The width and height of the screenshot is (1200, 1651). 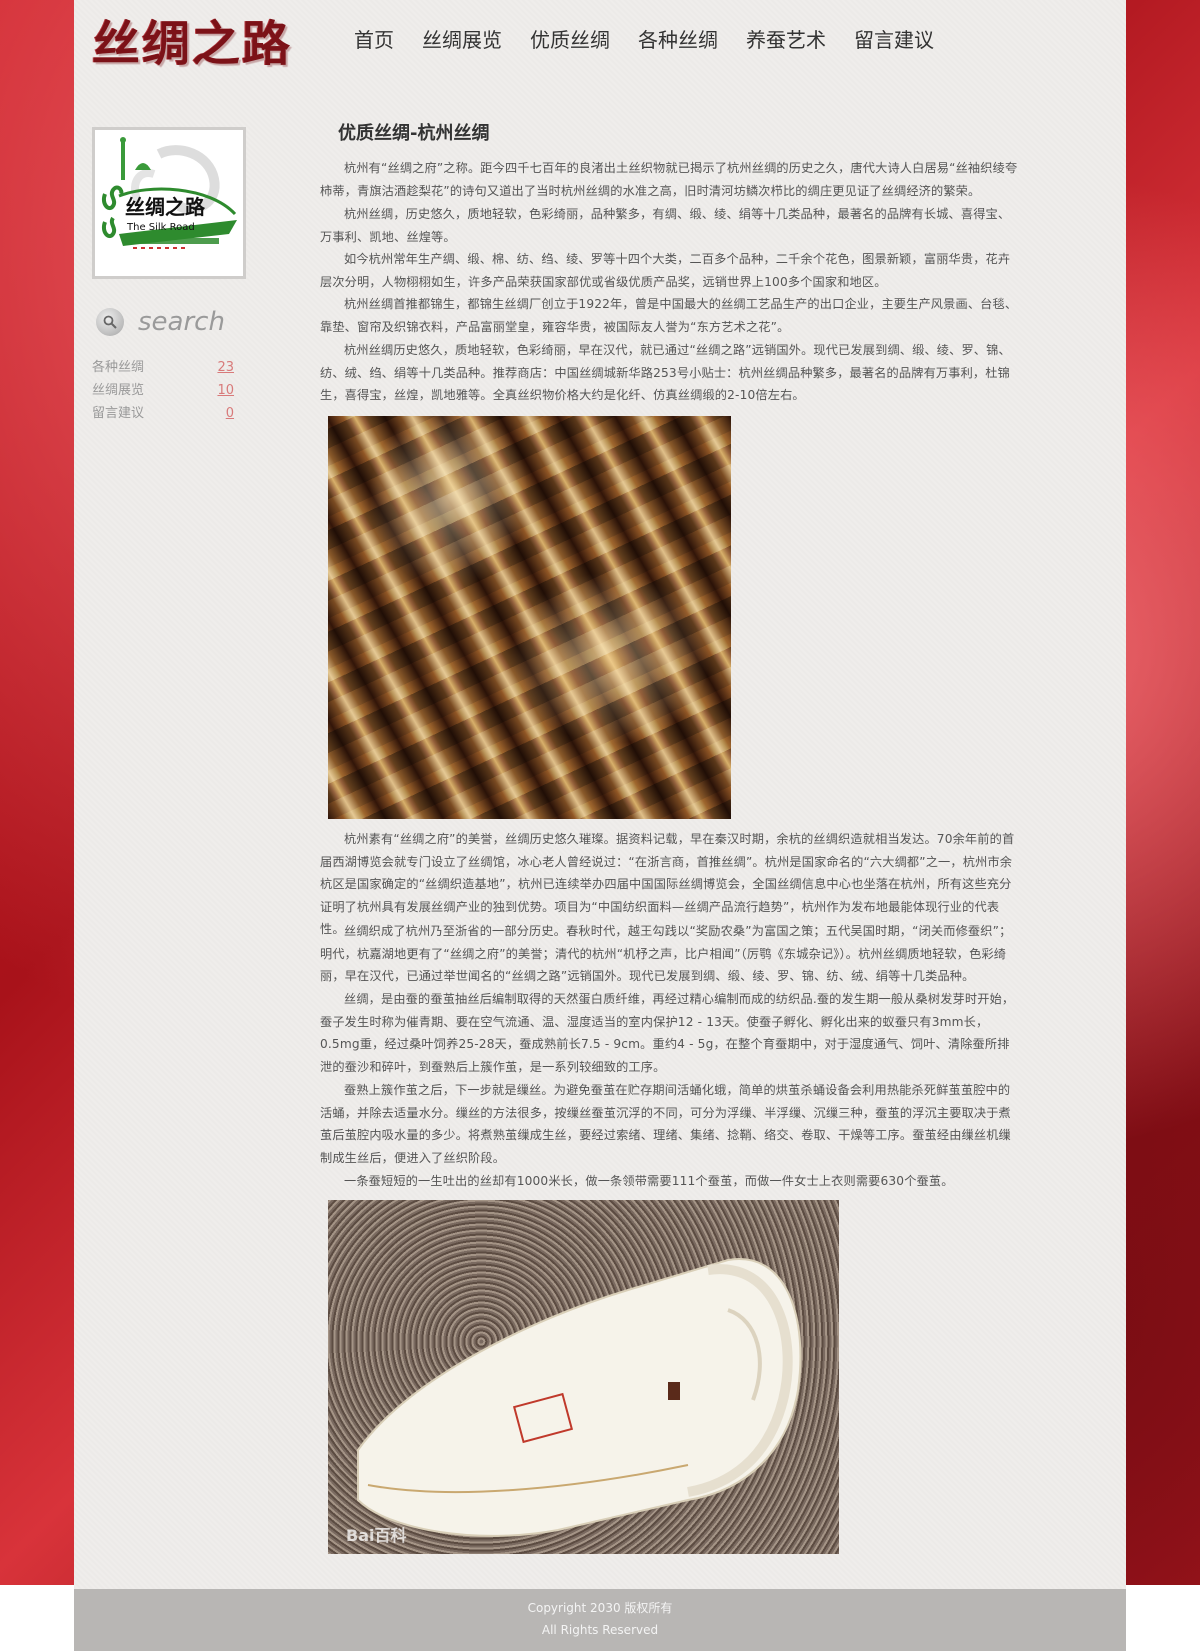 What do you see at coordinates (600, 1630) in the screenshot?
I see `footer-rights: All Rights Reserved` at bounding box center [600, 1630].